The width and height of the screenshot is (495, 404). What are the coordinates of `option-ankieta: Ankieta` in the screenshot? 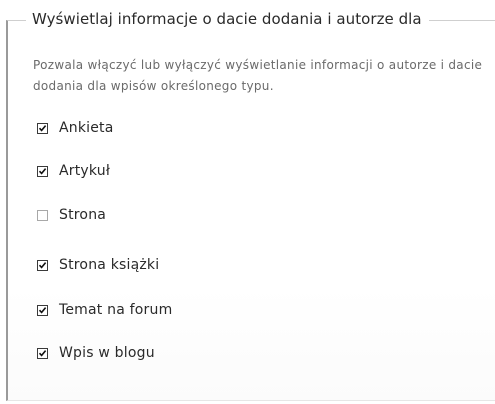 It's located at (75, 128).